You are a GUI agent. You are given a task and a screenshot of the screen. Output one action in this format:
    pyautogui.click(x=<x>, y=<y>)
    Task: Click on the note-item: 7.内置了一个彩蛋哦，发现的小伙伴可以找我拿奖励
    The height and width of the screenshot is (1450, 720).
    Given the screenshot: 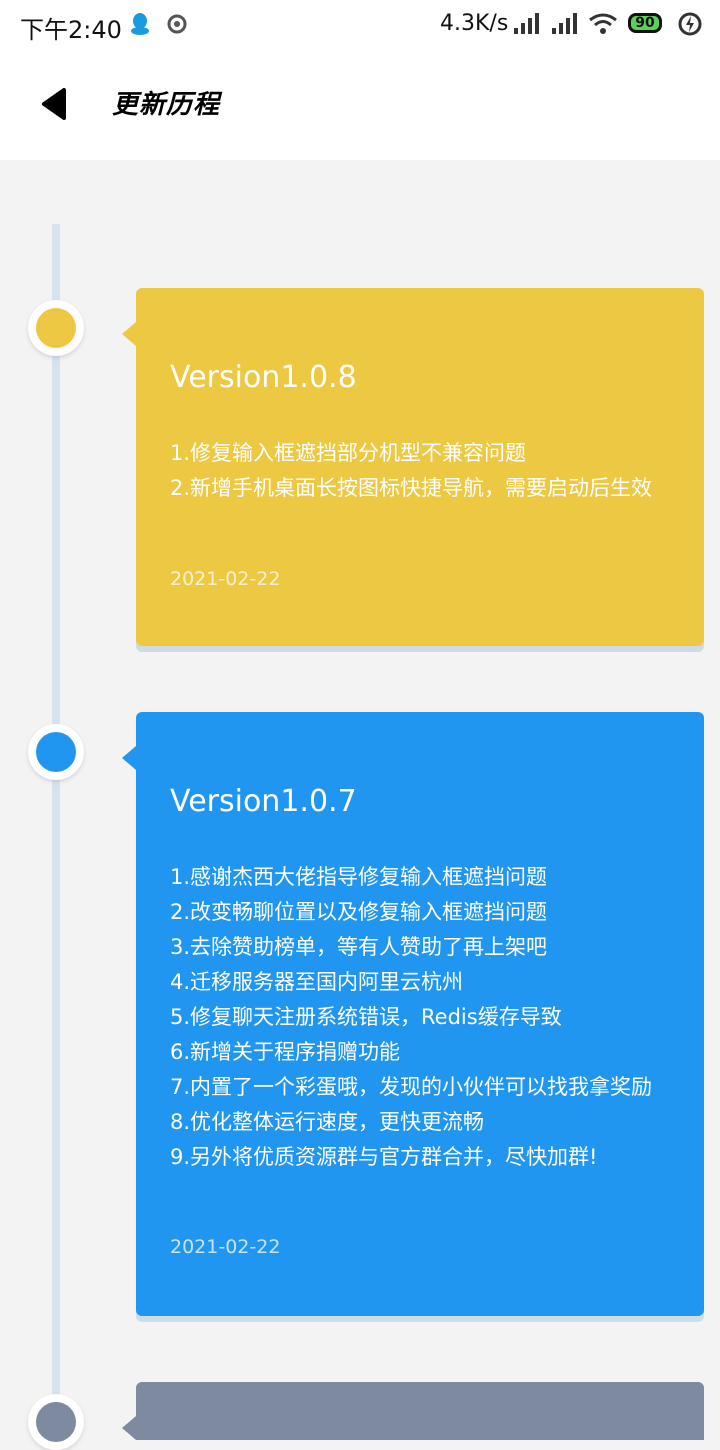 What is the action you would take?
    pyautogui.click(x=411, y=1087)
    